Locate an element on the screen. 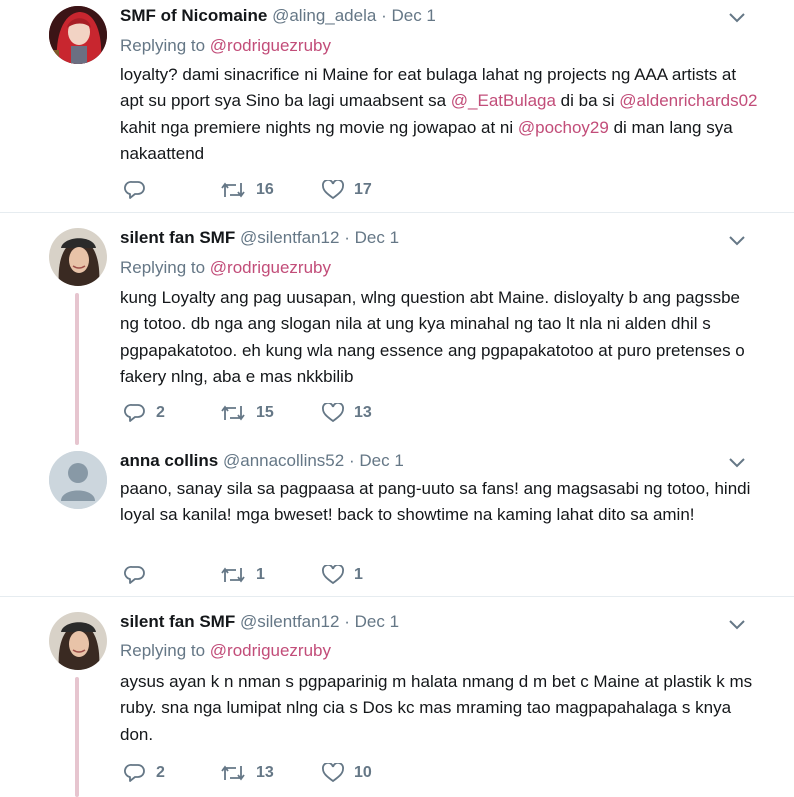  username: @annacollins52 is located at coordinates (283, 460).